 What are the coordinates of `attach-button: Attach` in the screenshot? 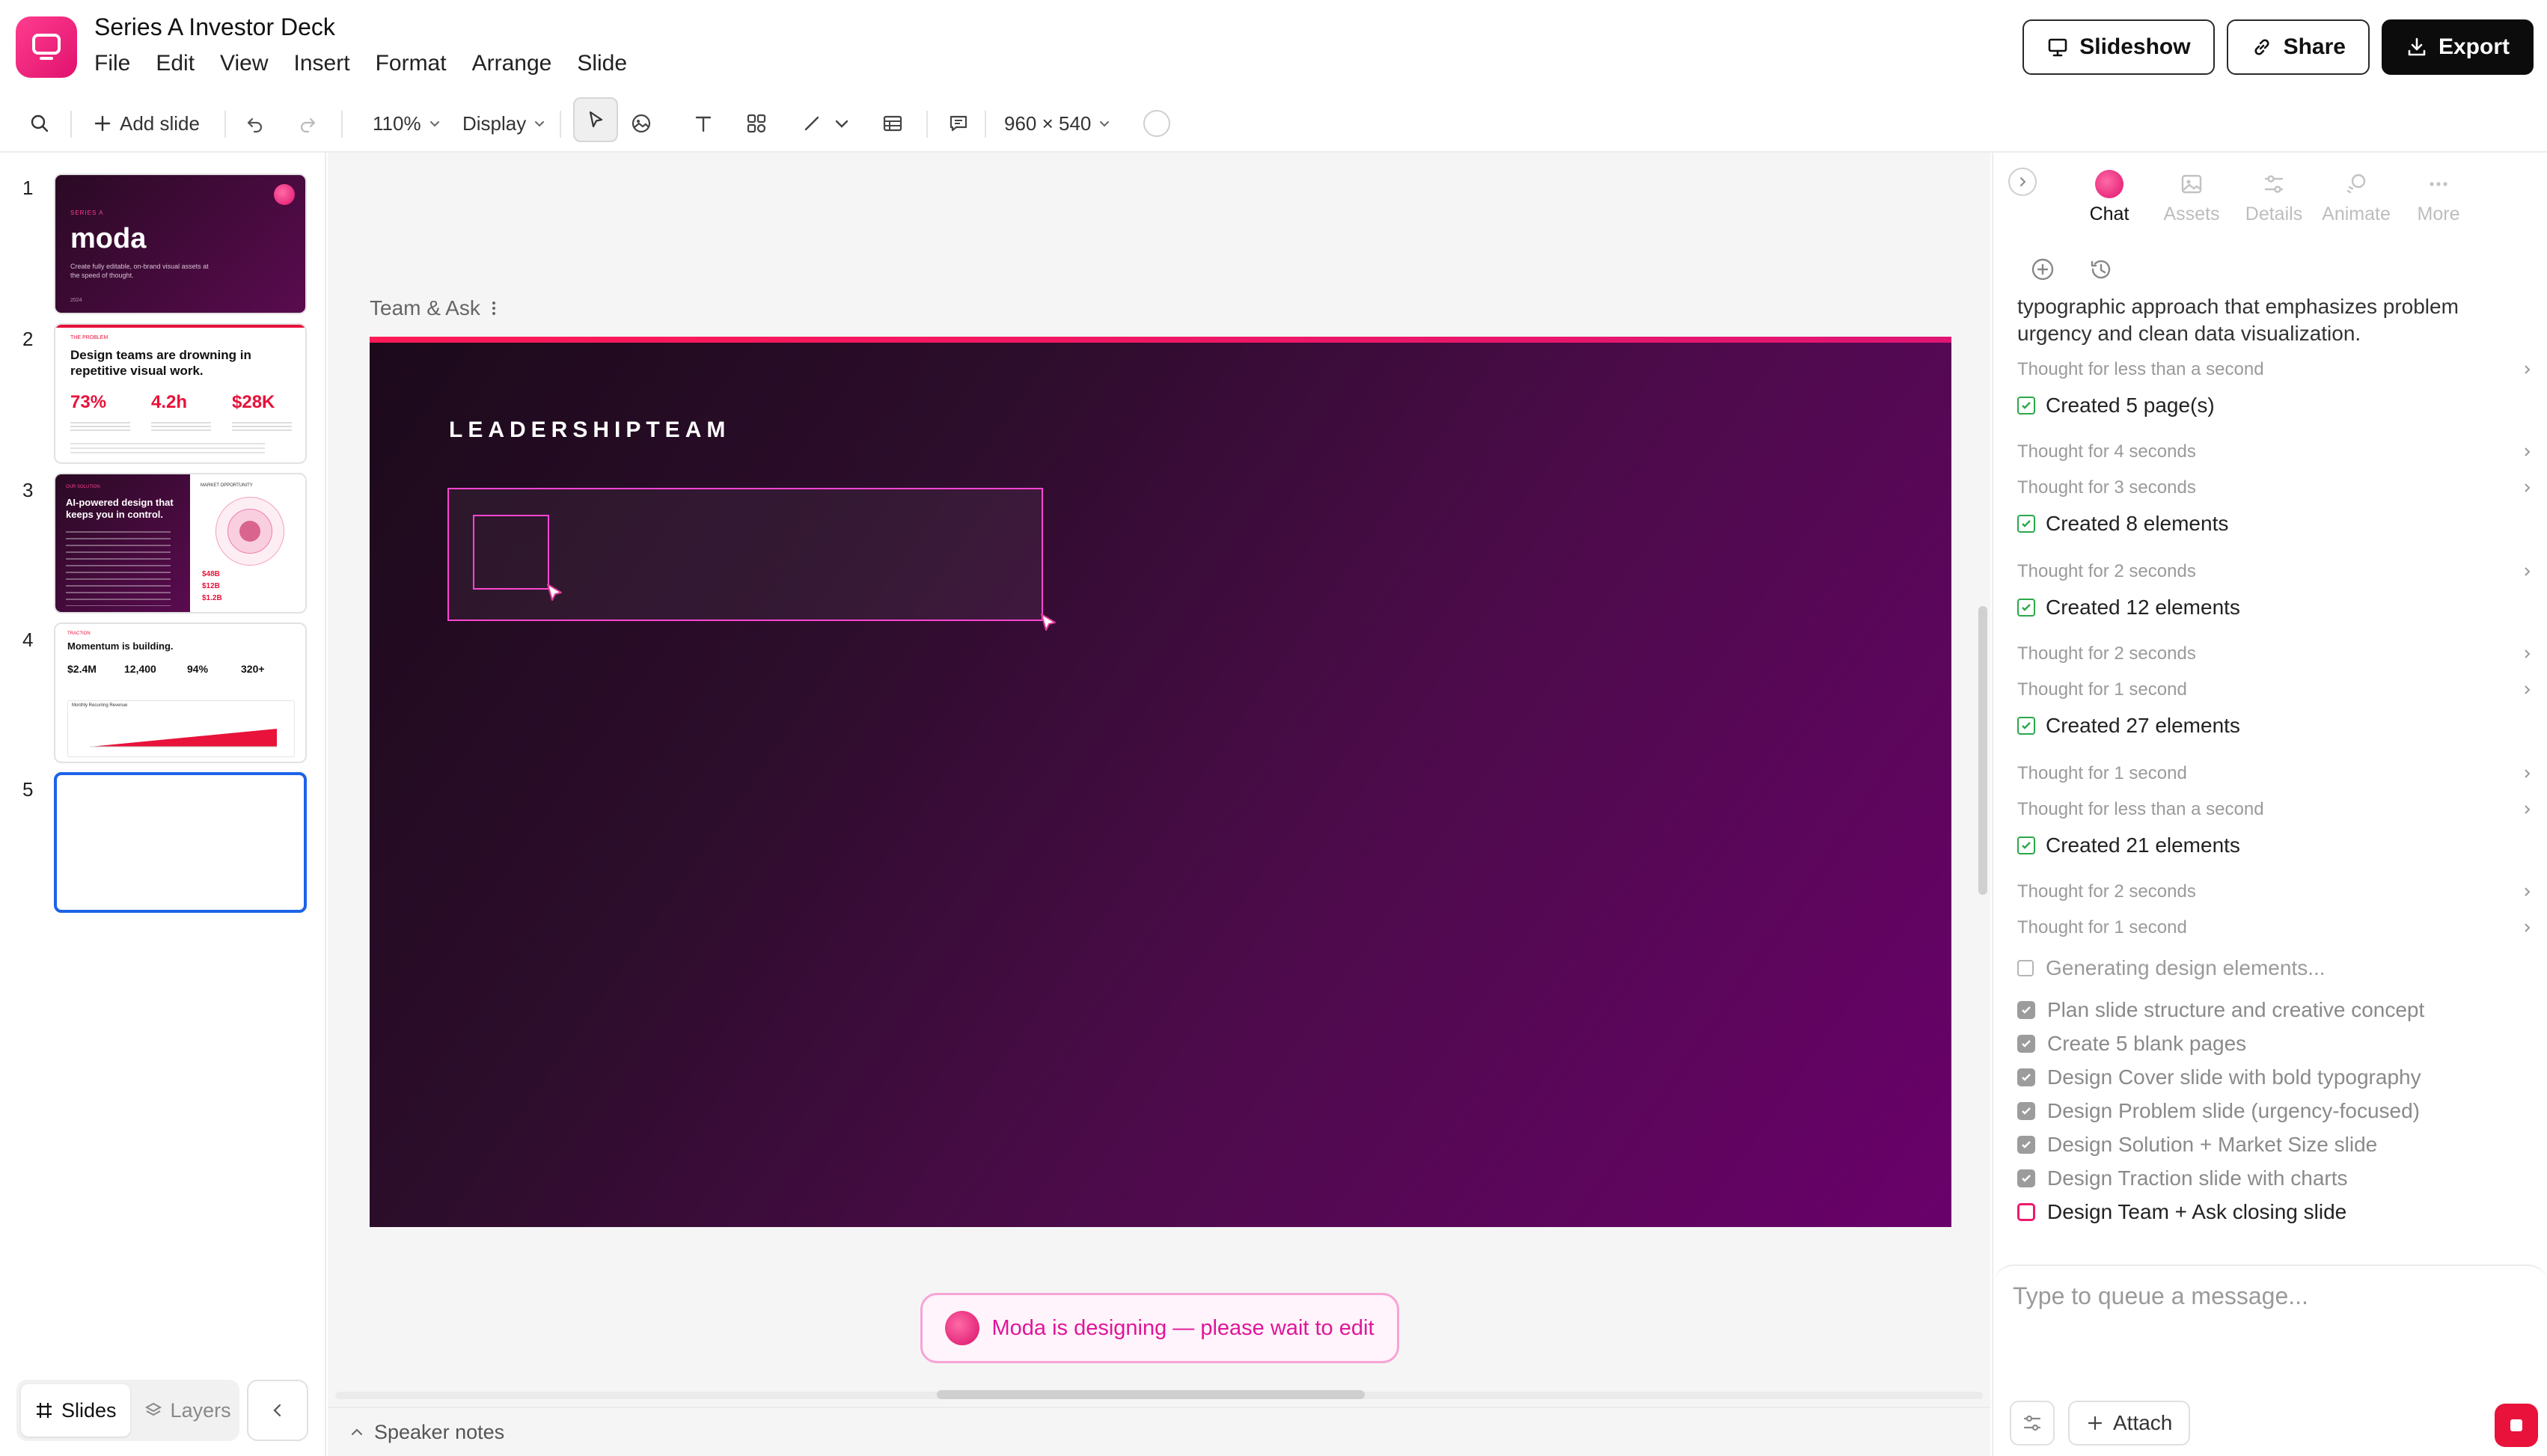 It's located at (2129, 1423).